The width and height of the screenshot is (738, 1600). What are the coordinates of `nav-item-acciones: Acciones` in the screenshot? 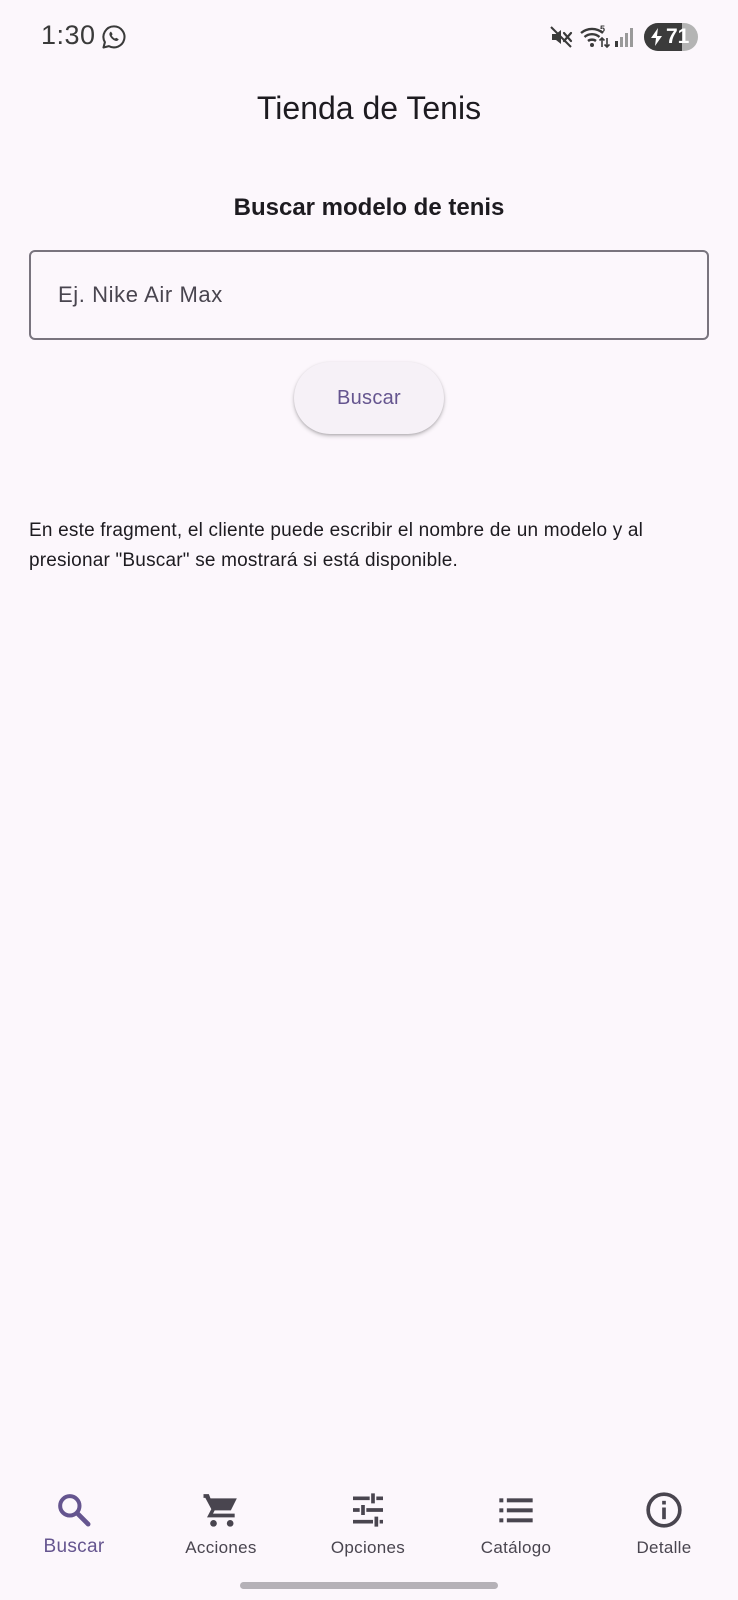 It's located at (221, 1524).